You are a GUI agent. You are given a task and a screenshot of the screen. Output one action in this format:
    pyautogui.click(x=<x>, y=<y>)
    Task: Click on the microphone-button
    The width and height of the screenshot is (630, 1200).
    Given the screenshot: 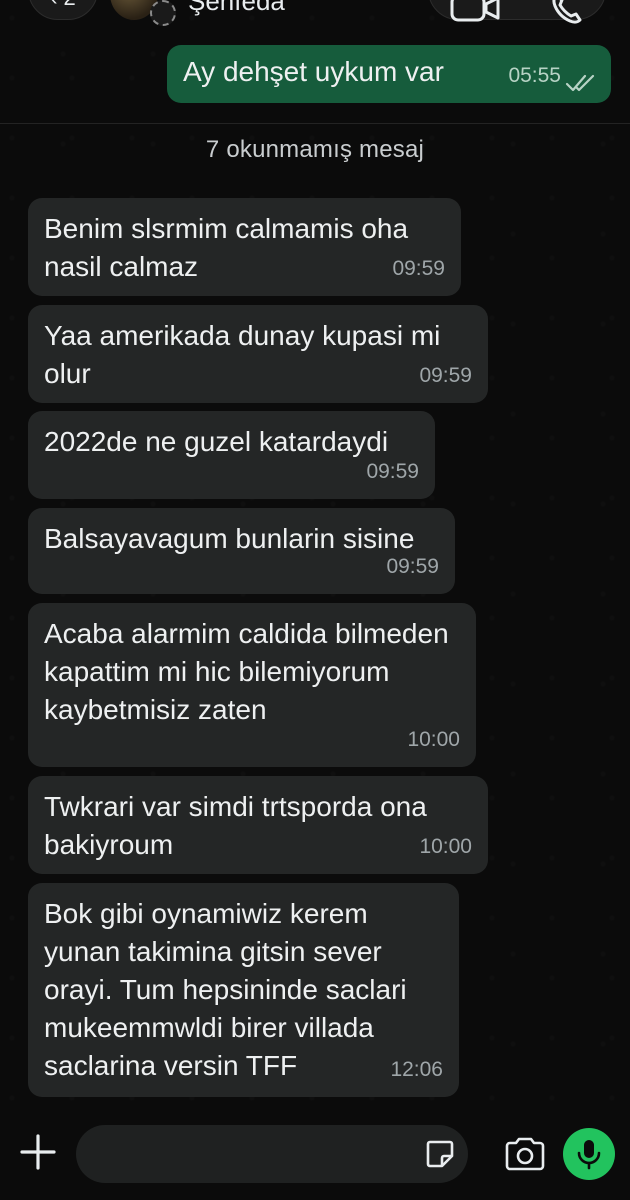 What is the action you would take?
    pyautogui.click(x=589, y=1154)
    